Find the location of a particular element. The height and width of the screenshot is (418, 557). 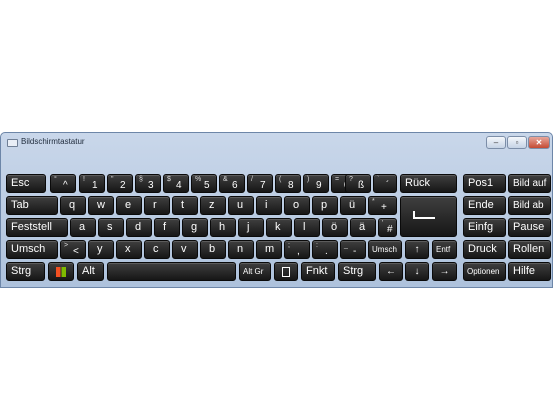

windows-logo-icon is located at coordinates (61, 272).